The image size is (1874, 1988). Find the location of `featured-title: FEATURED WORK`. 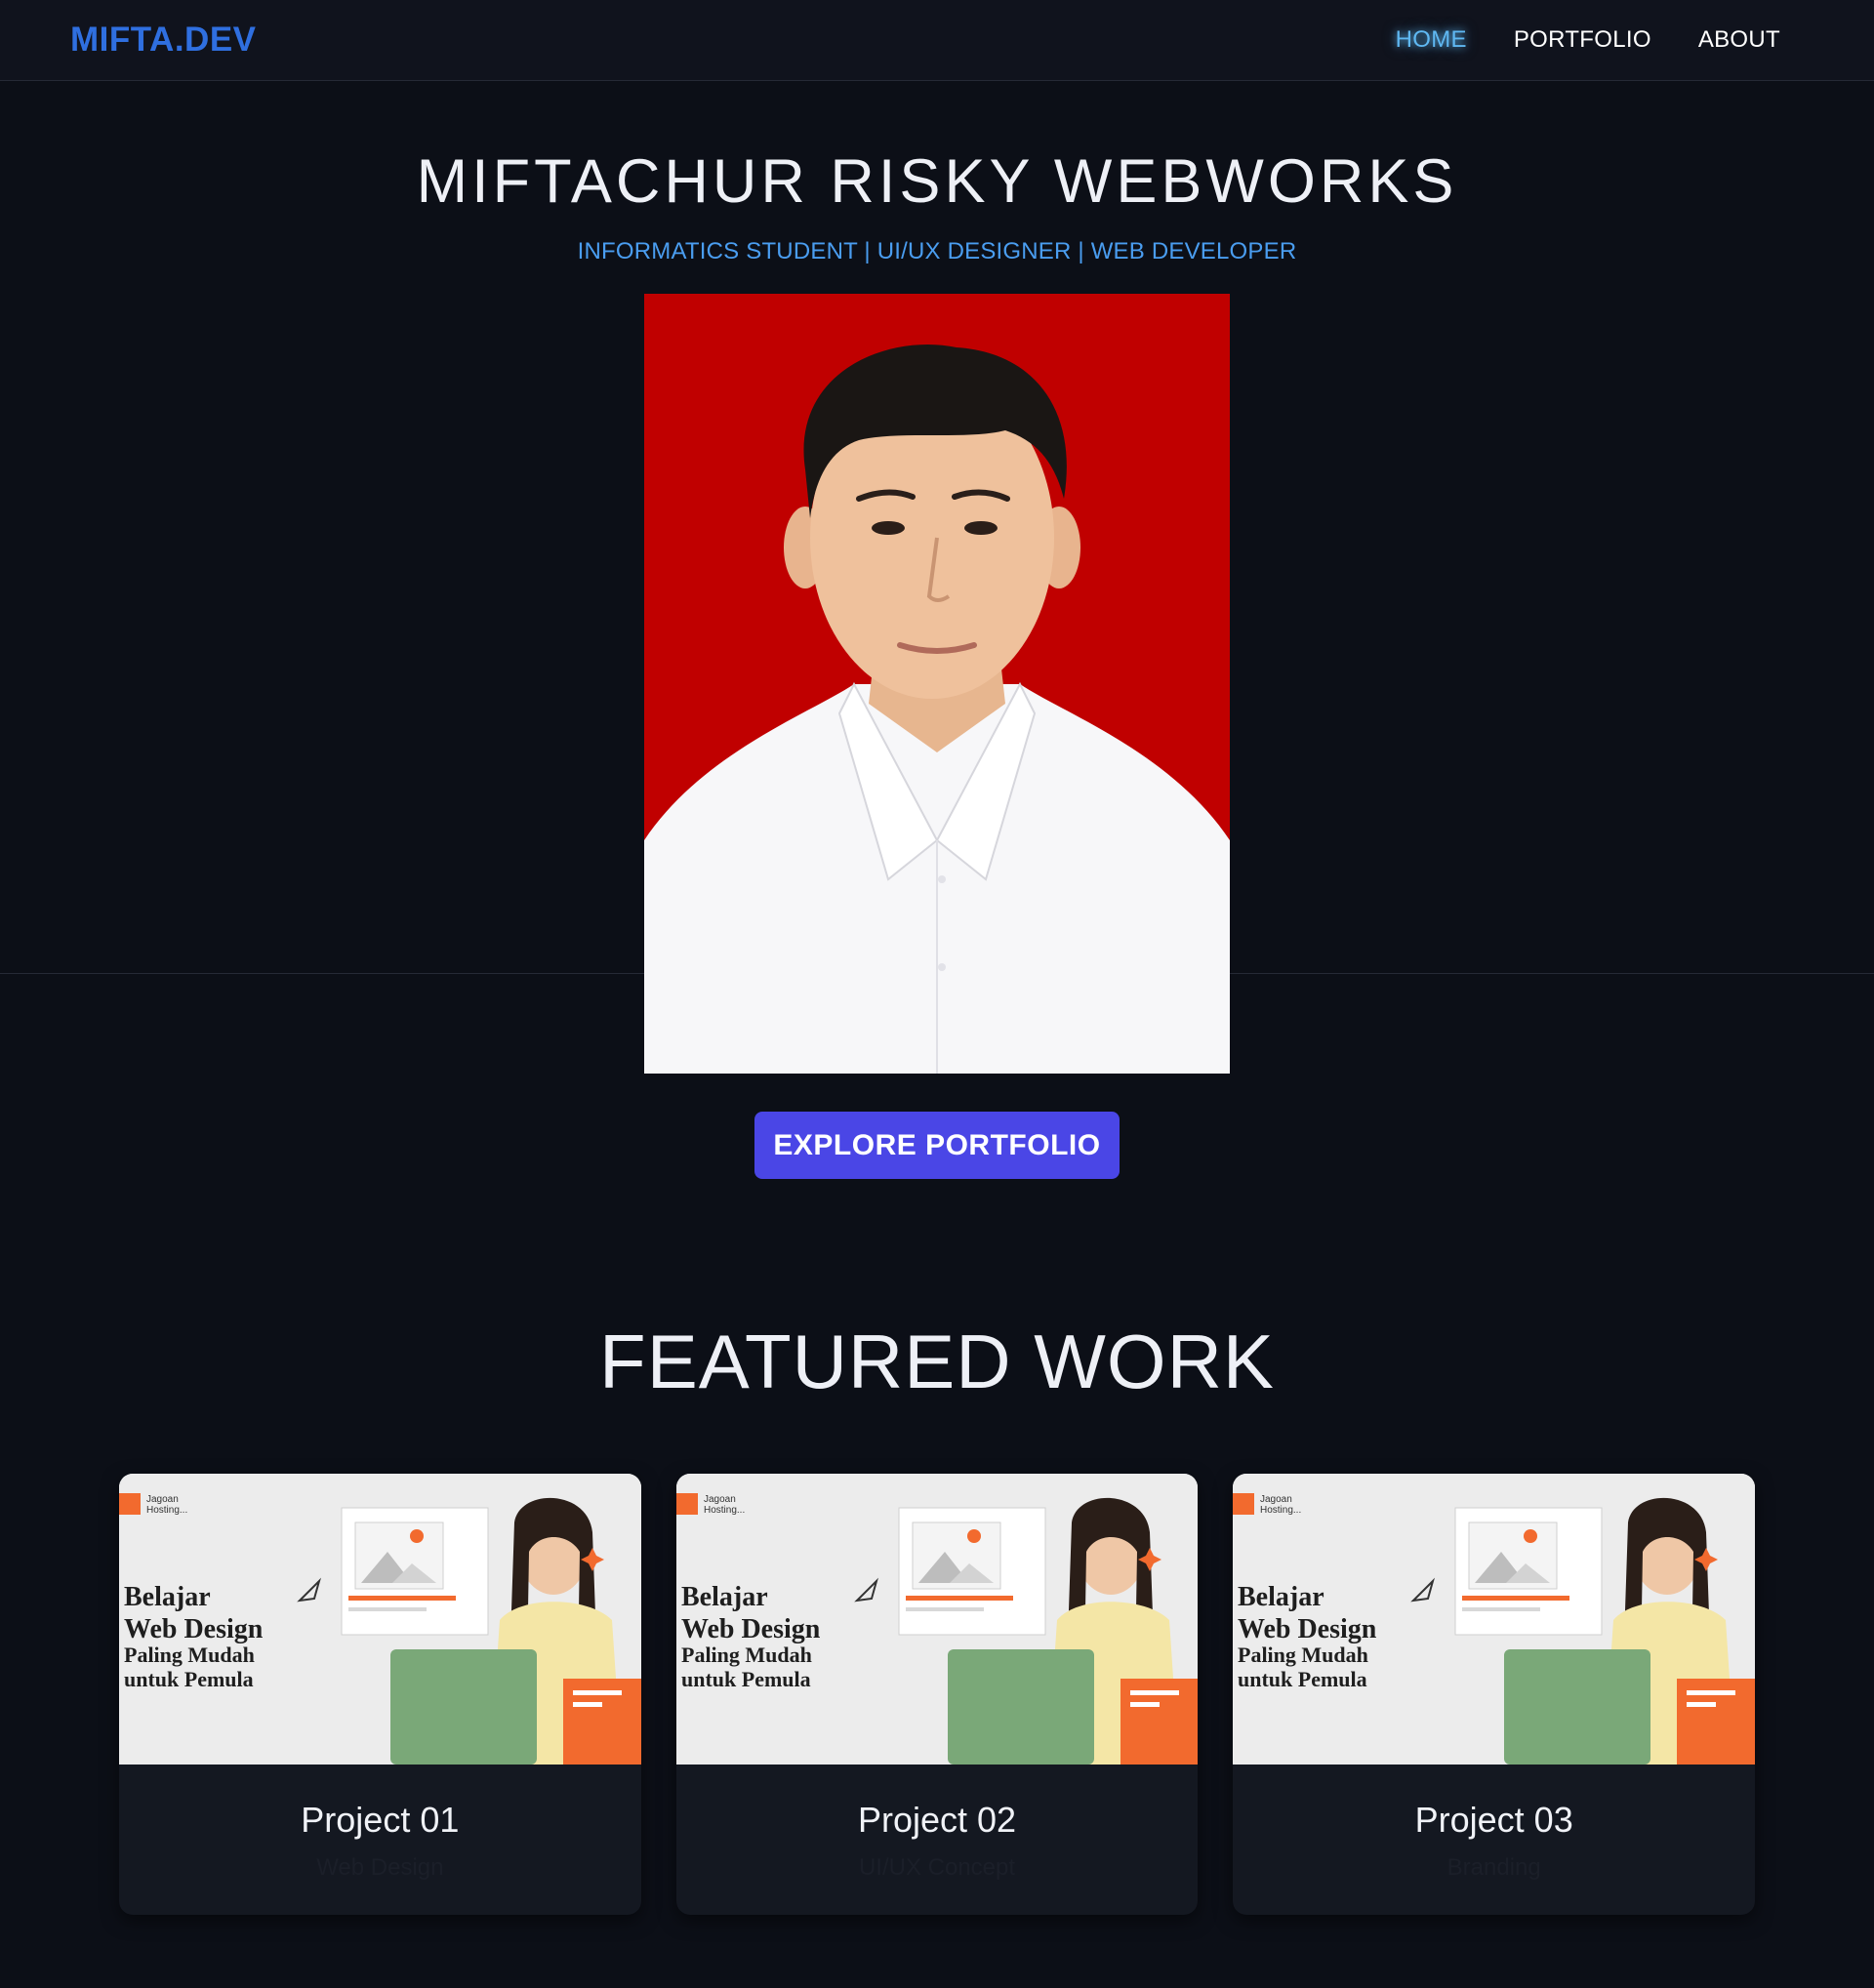

featured-title: FEATURED WORK is located at coordinates (937, 1361).